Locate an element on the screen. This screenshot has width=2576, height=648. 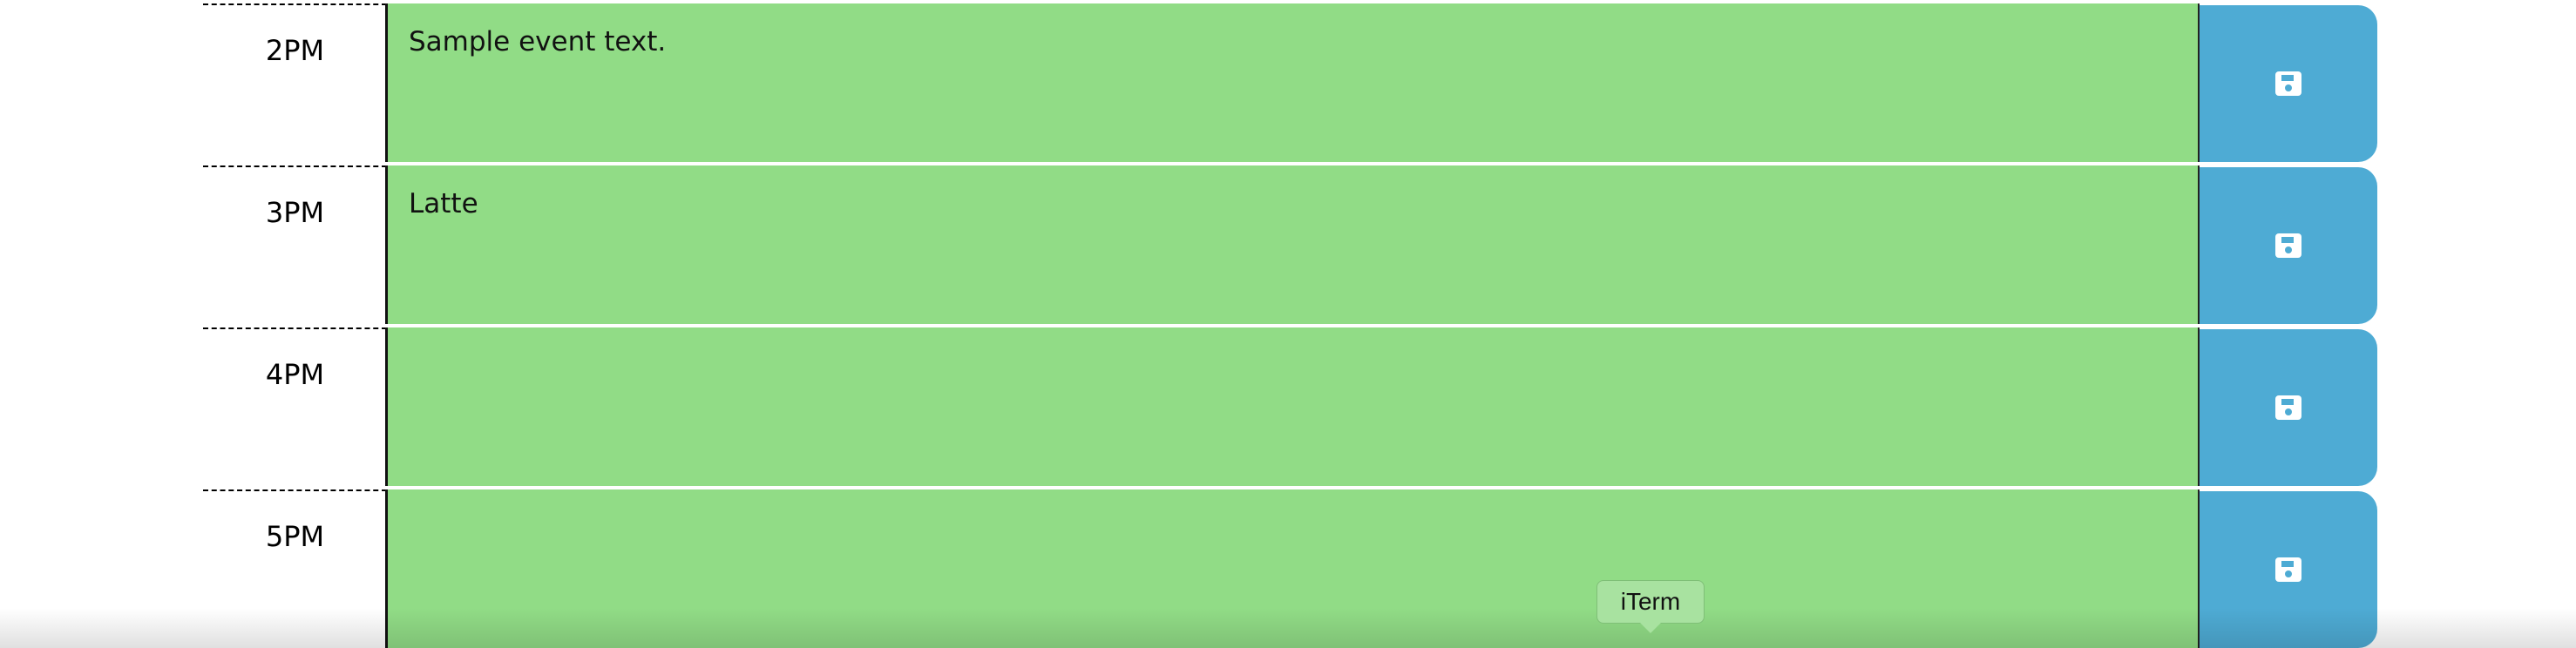
hour-cell: 4PM is located at coordinates (295, 406).